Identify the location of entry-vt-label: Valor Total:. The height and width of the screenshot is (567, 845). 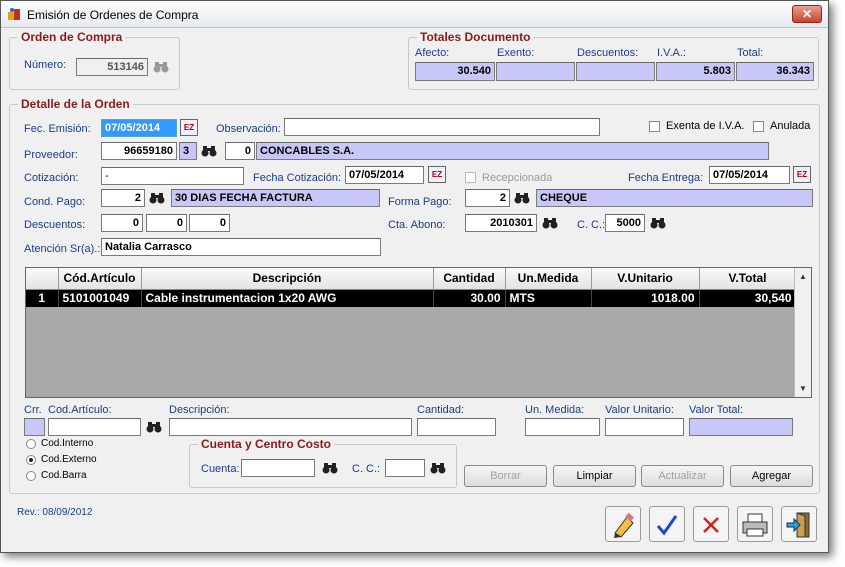
(716, 410).